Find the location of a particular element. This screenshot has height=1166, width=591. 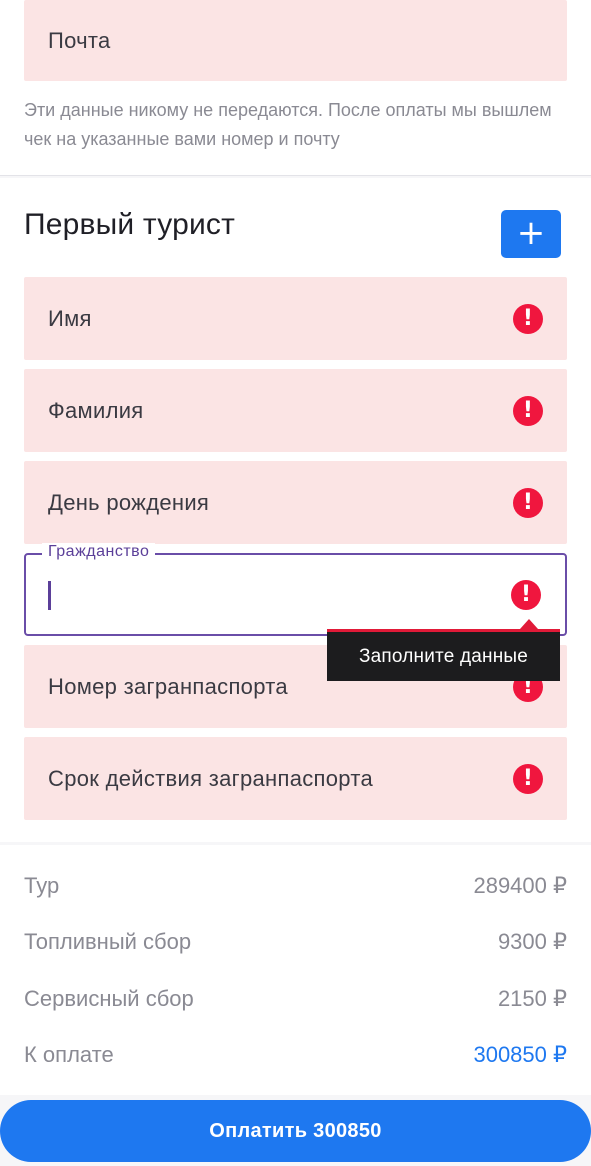

add-tourist-button: + is located at coordinates (531, 234).